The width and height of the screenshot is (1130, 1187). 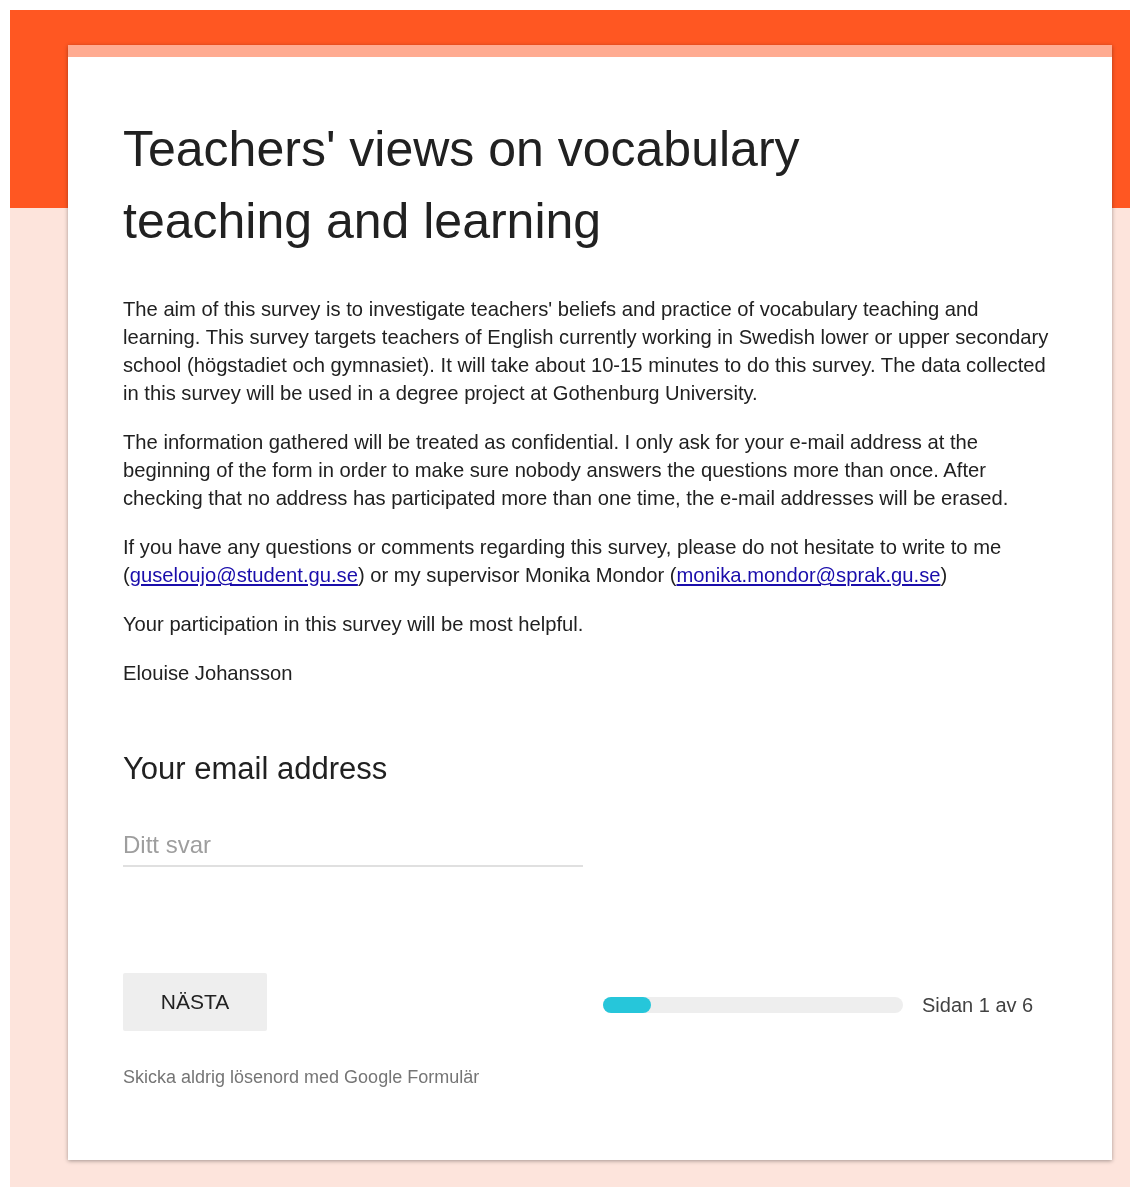 I want to click on form-title: Teachers' views on vocabulary teaching and learning, so click(x=462, y=185).